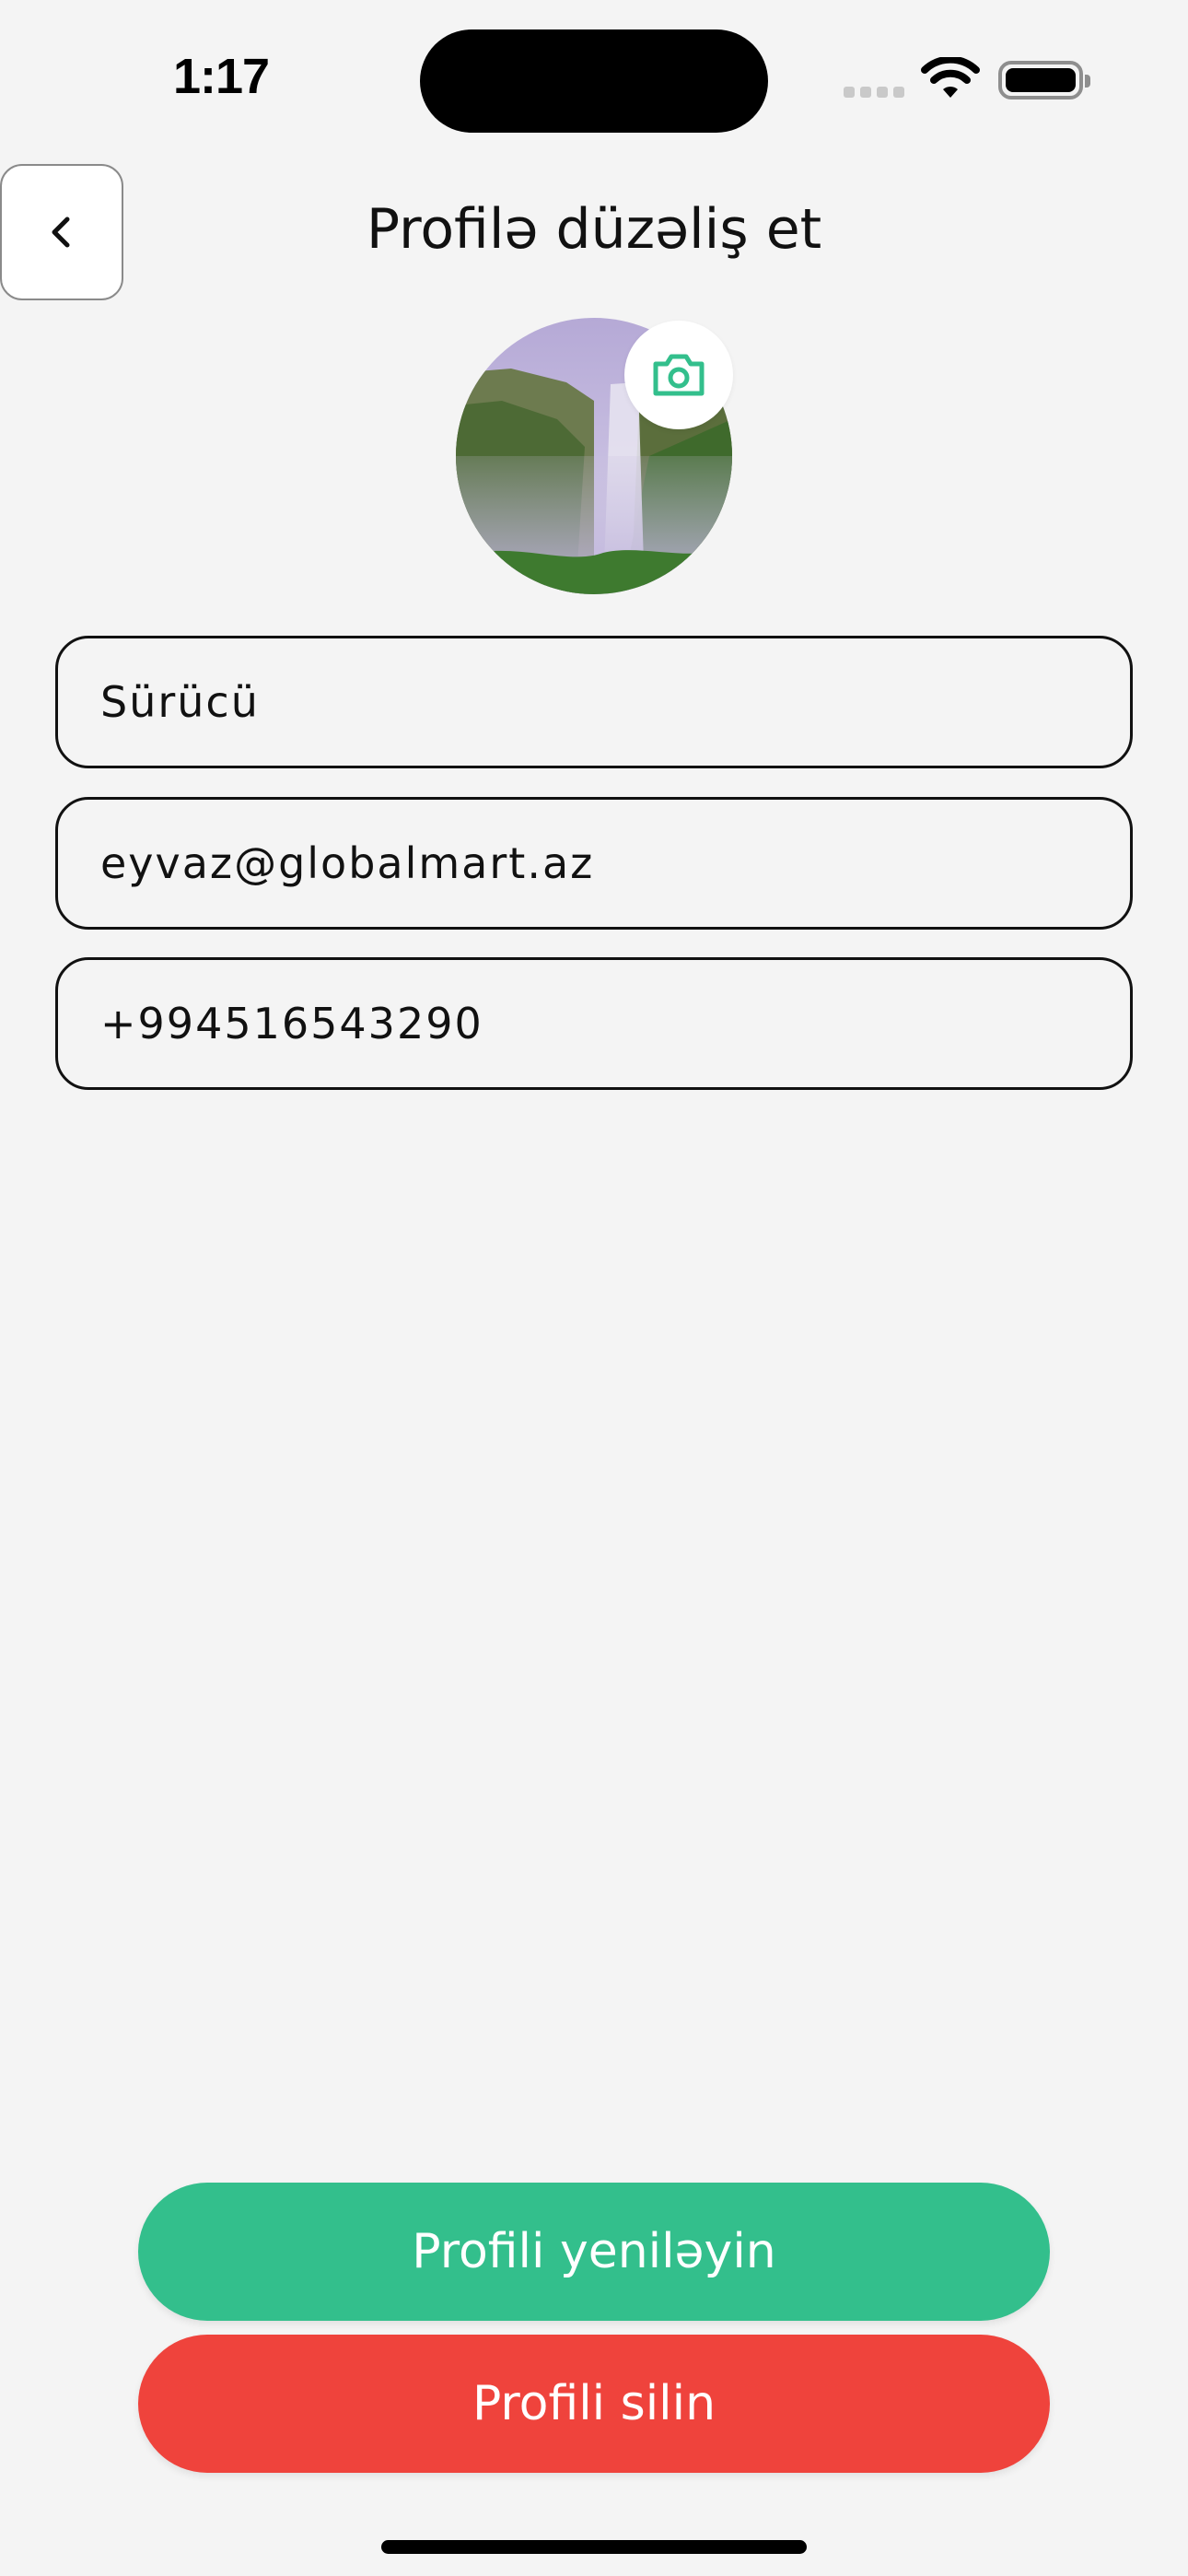  I want to click on dynamic-island, so click(594, 81).